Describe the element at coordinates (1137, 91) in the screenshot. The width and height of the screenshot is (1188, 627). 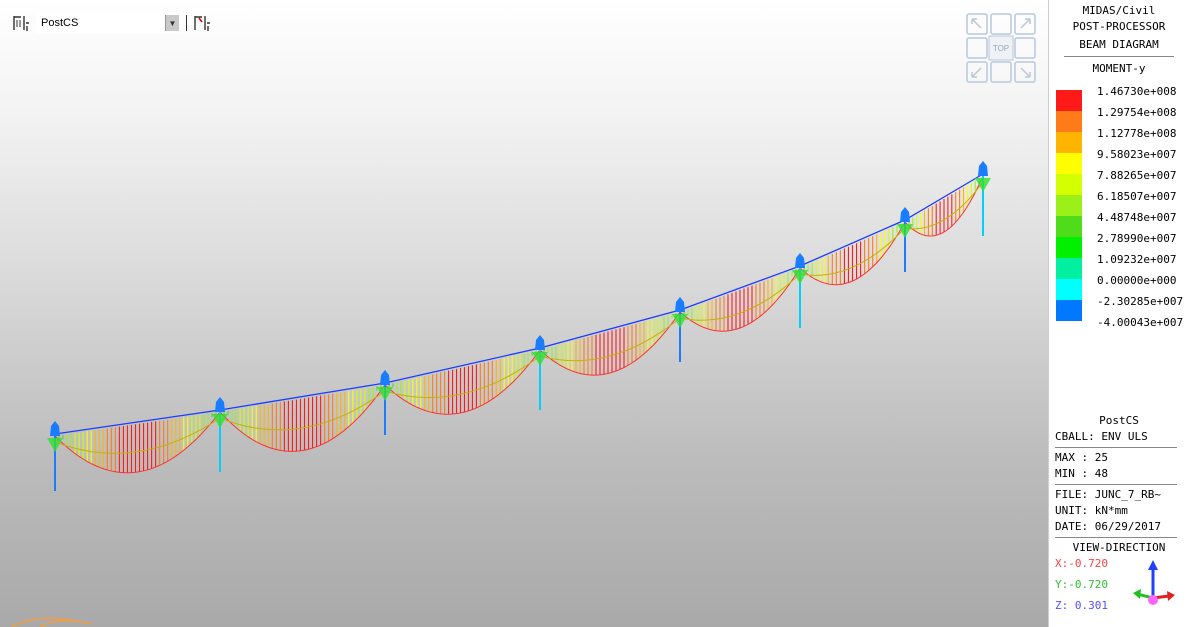
I see `legend-value: 1.46730e+008` at that location.